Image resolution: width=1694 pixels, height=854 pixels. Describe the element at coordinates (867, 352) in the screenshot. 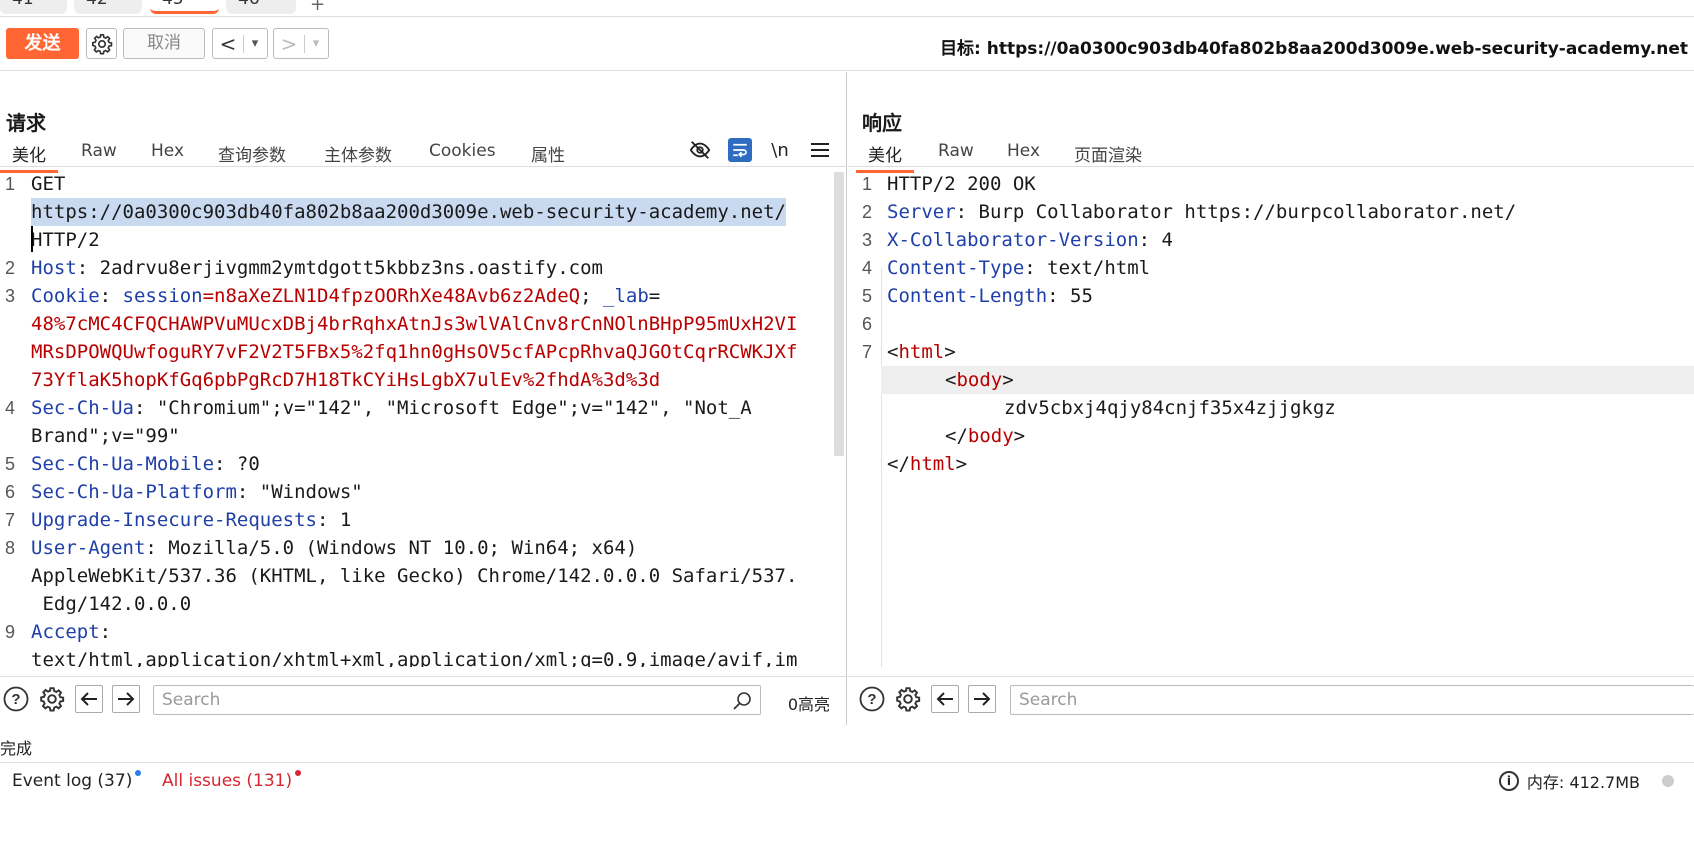

I see `line-number: 7` at that location.